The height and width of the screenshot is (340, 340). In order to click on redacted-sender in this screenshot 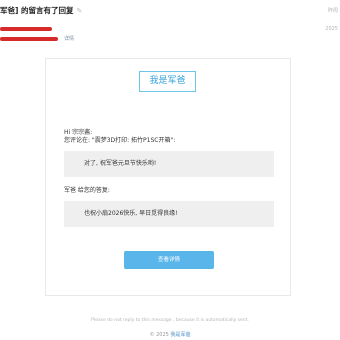, I will do `click(26, 29)`.